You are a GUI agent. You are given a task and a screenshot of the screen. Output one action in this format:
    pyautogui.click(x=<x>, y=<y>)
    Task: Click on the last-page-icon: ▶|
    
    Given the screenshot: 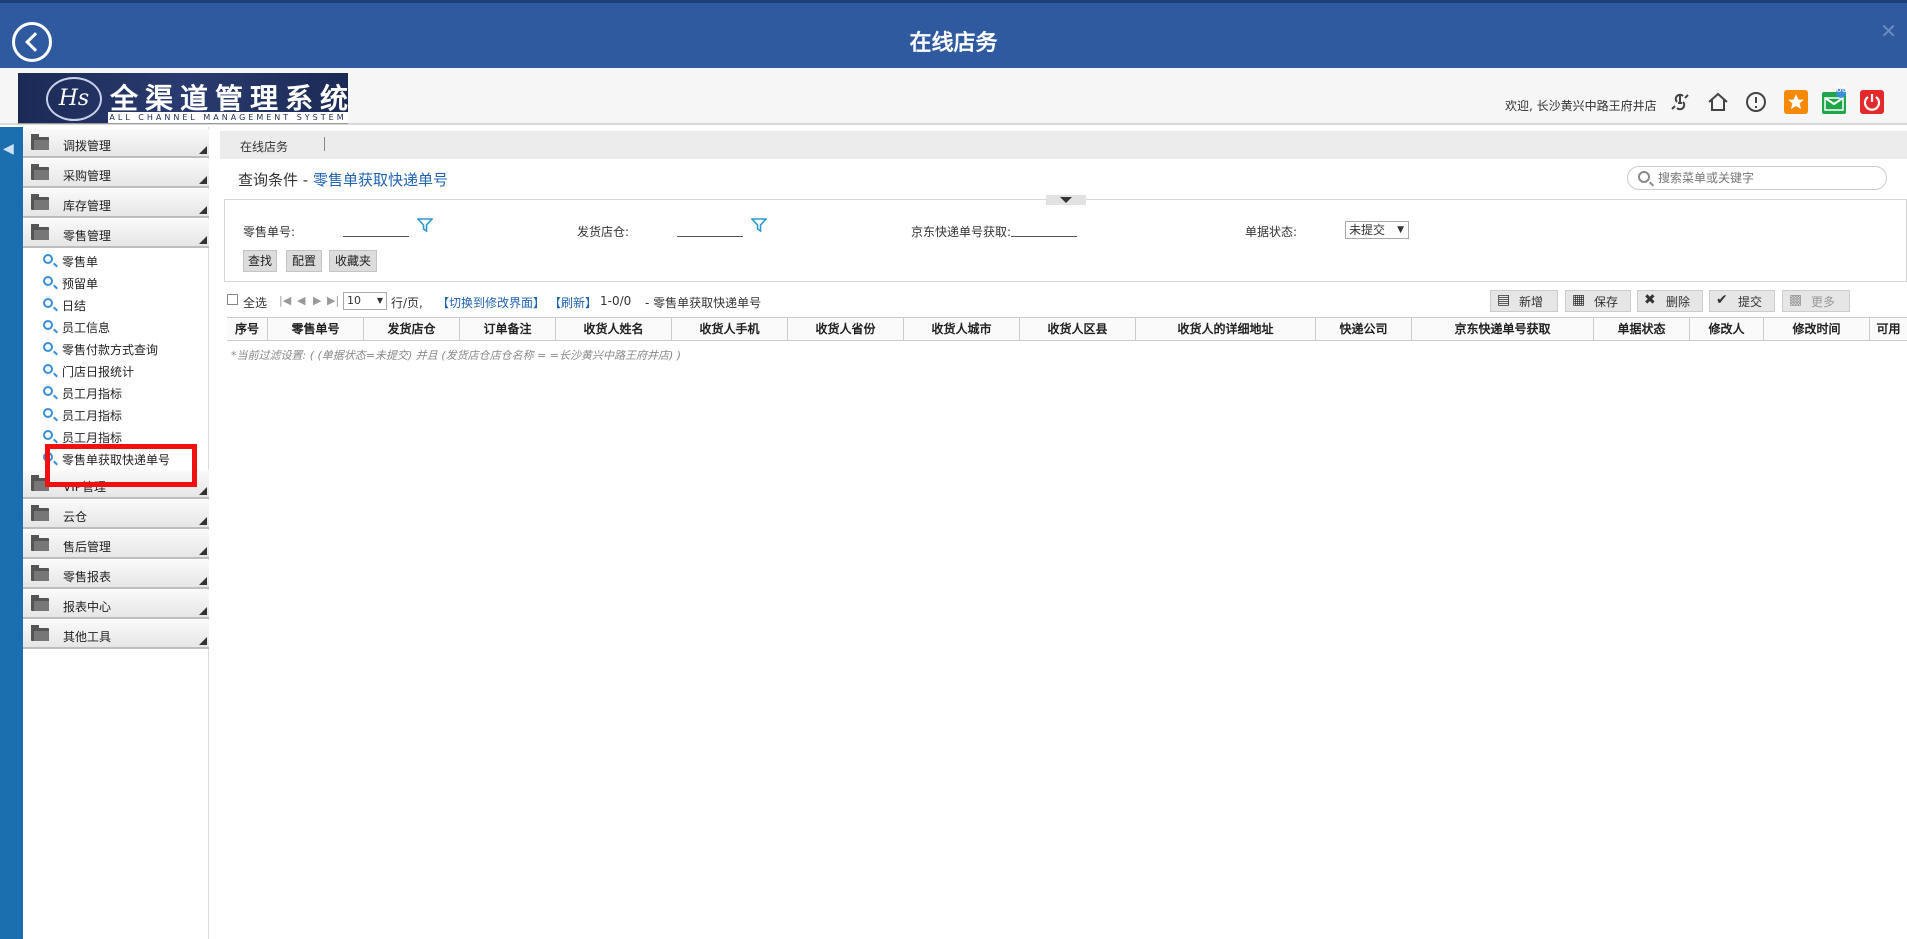 What is the action you would take?
    pyautogui.click(x=333, y=300)
    